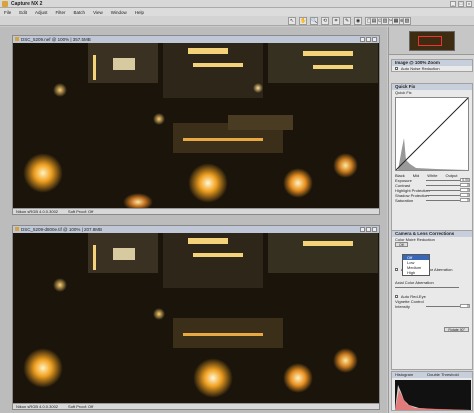  I want to click on menu-help: Help, so click(139, 12).